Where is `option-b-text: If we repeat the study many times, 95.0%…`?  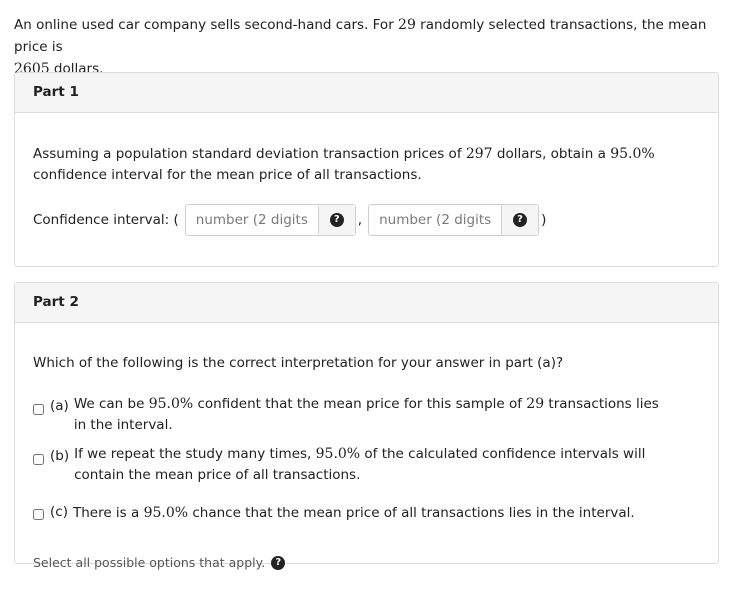
option-b-text: If we repeat the study many times, 95.0%… is located at coordinates (360, 464).